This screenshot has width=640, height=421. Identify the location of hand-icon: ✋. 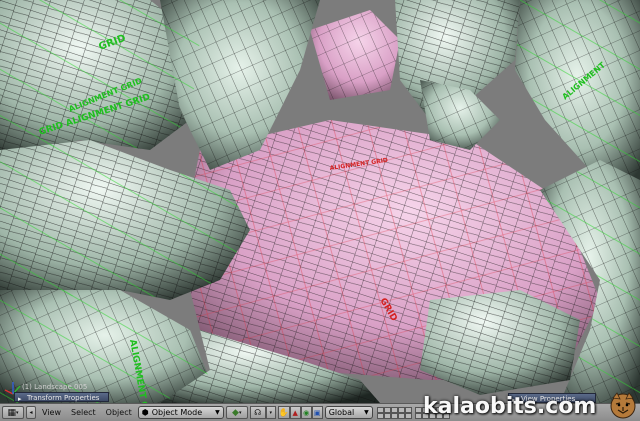
(283, 412).